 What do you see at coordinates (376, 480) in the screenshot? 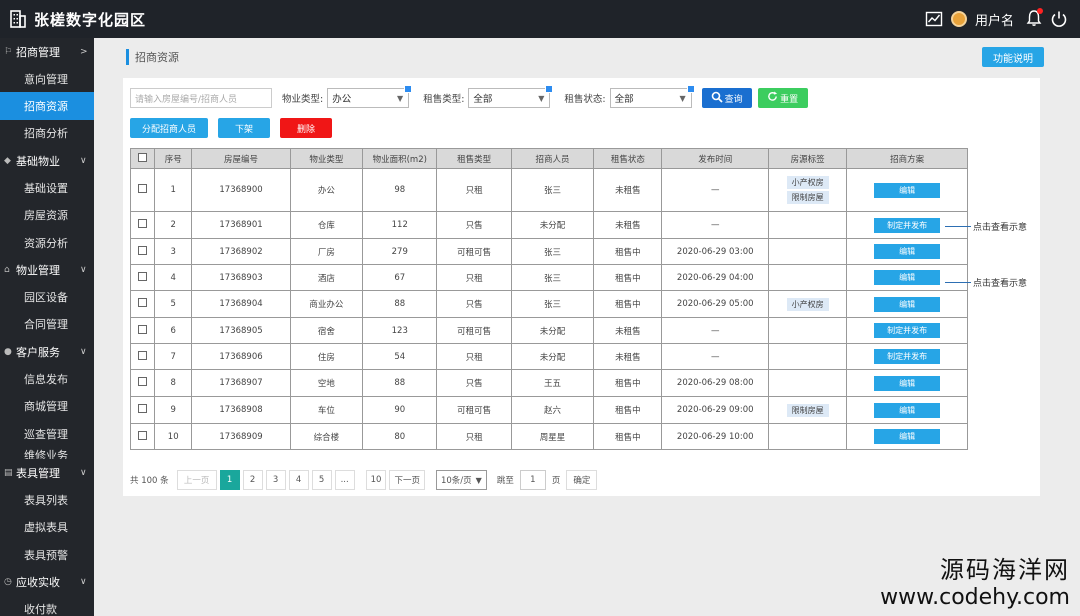
I see `page-number: 10` at bounding box center [376, 480].